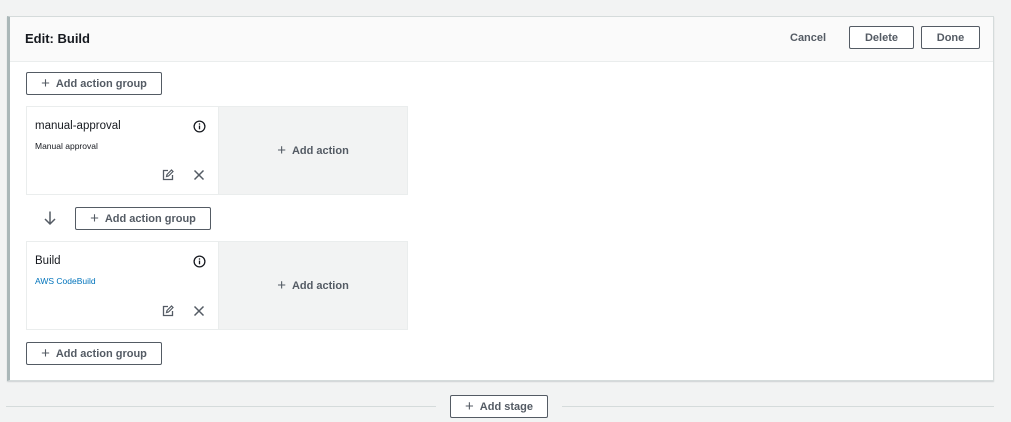  What do you see at coordinates (50, 218) in the screenshot?
I see `arrow-down-icon` at bounding box center [50, 218].